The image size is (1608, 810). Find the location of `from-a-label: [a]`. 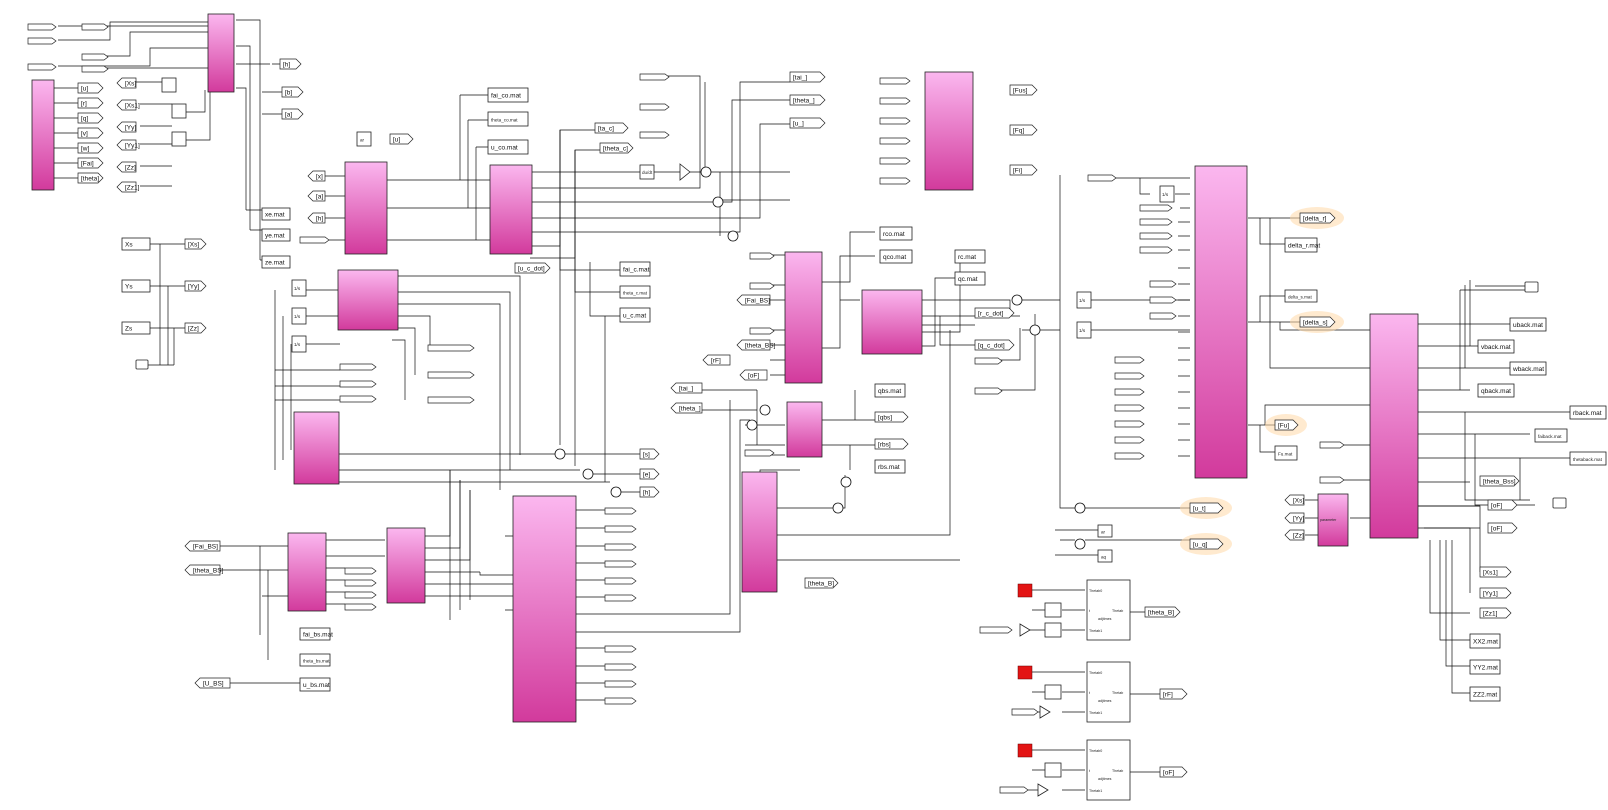

from-a-label: [a] is located at coordinates (319, 196).